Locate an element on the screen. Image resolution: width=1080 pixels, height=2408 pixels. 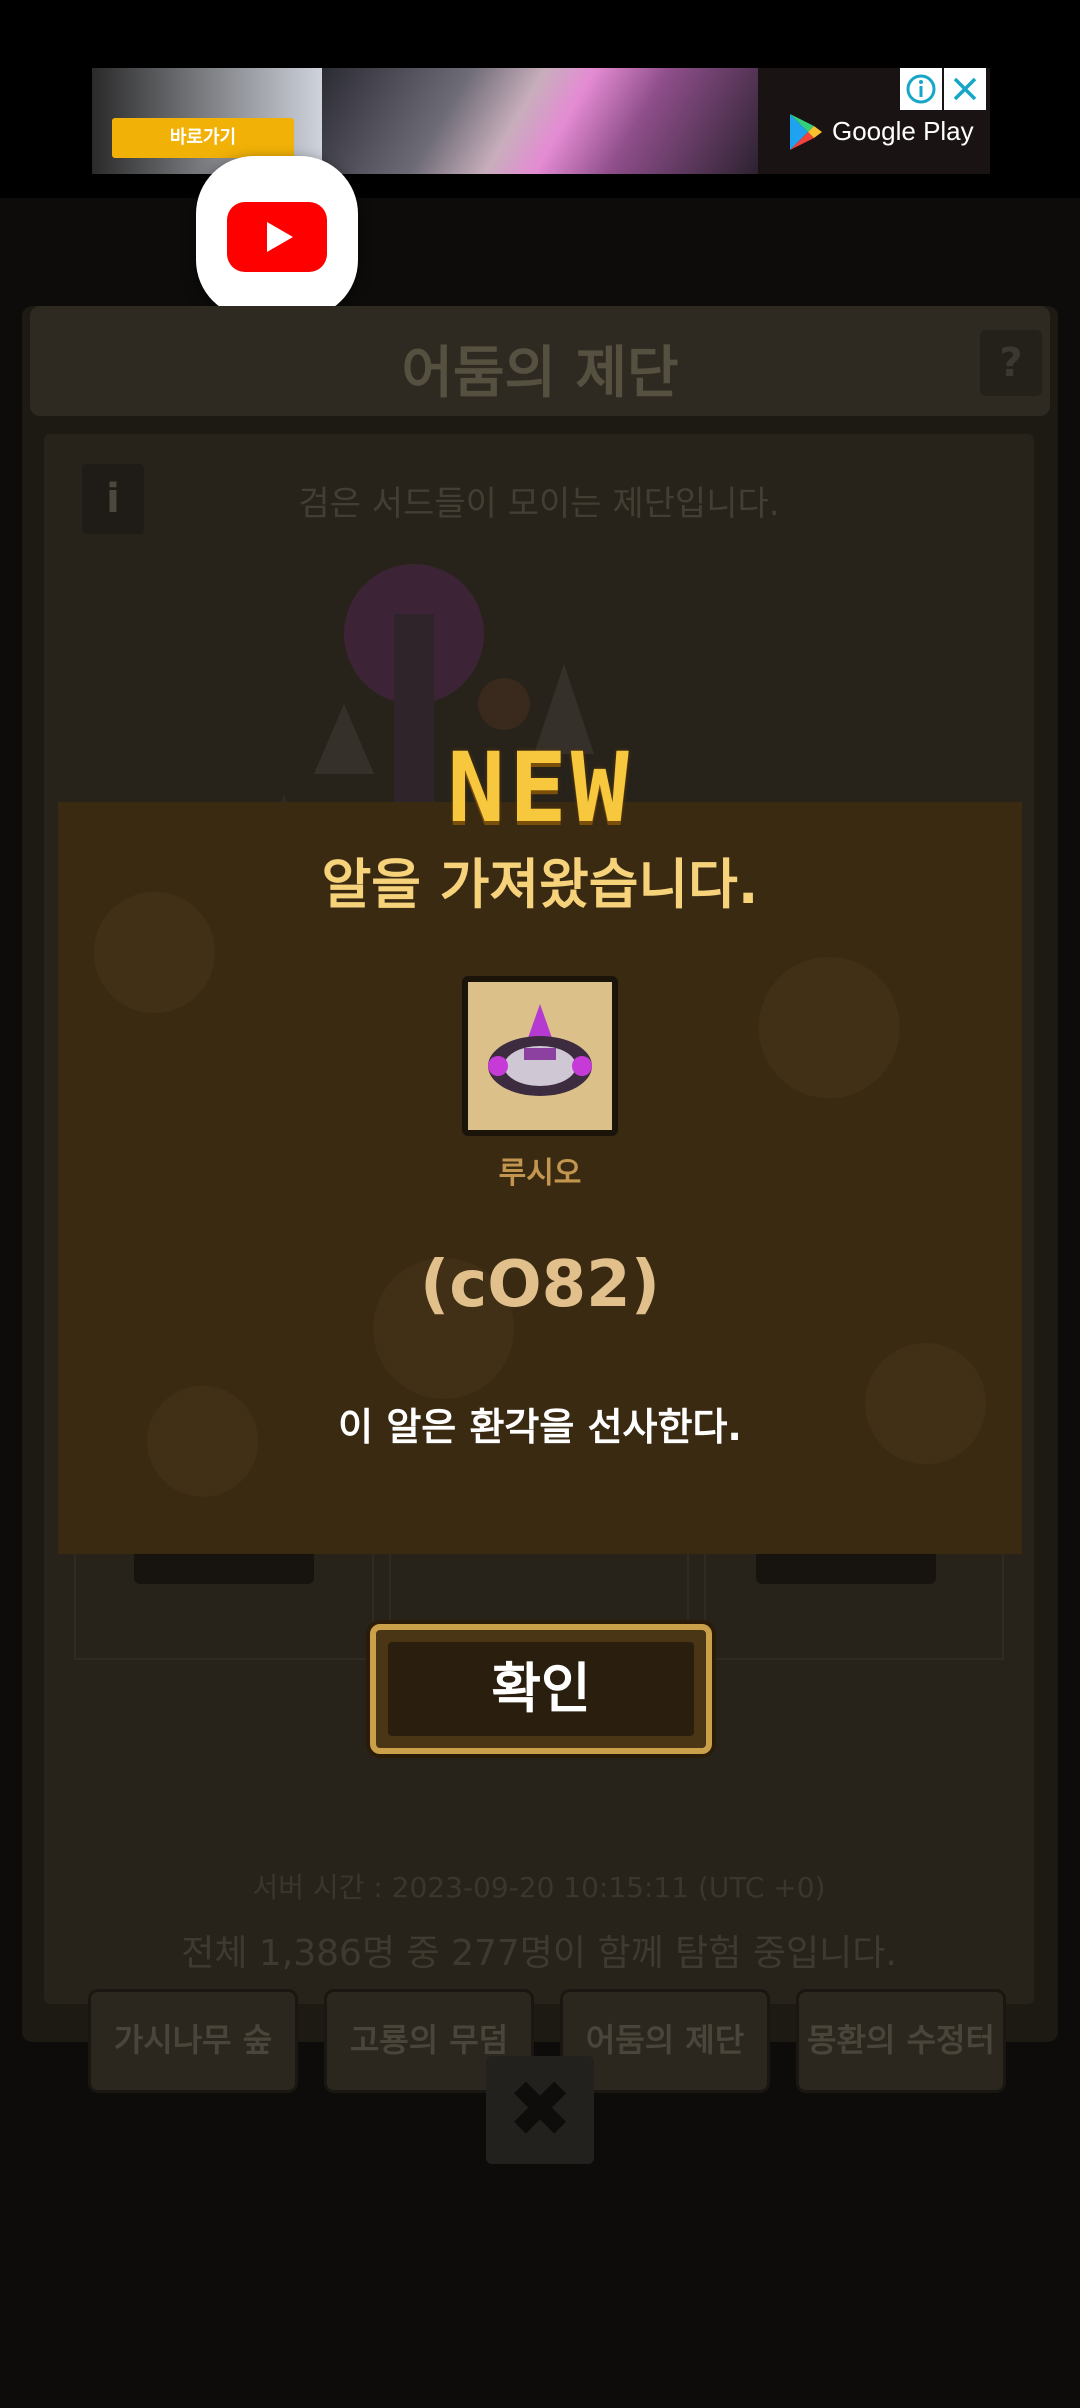
tab-thorn-forest: 가시나무 숲 is located at coordinates (193, 2041).